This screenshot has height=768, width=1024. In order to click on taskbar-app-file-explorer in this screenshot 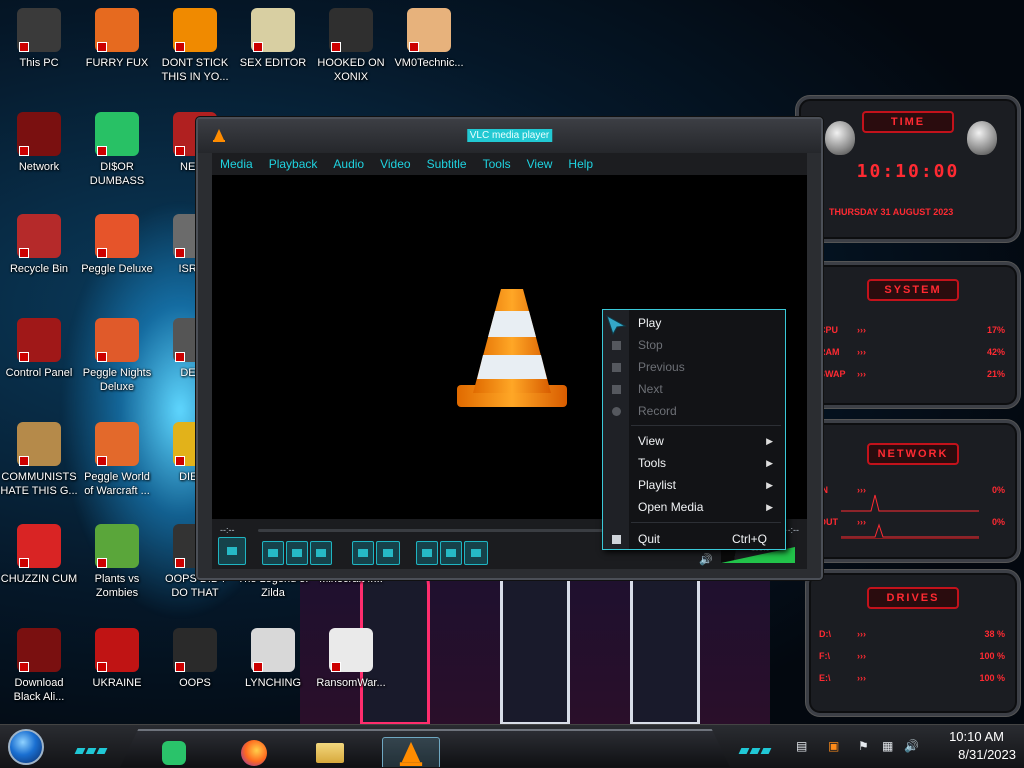, I will do `click(330, 752)`.